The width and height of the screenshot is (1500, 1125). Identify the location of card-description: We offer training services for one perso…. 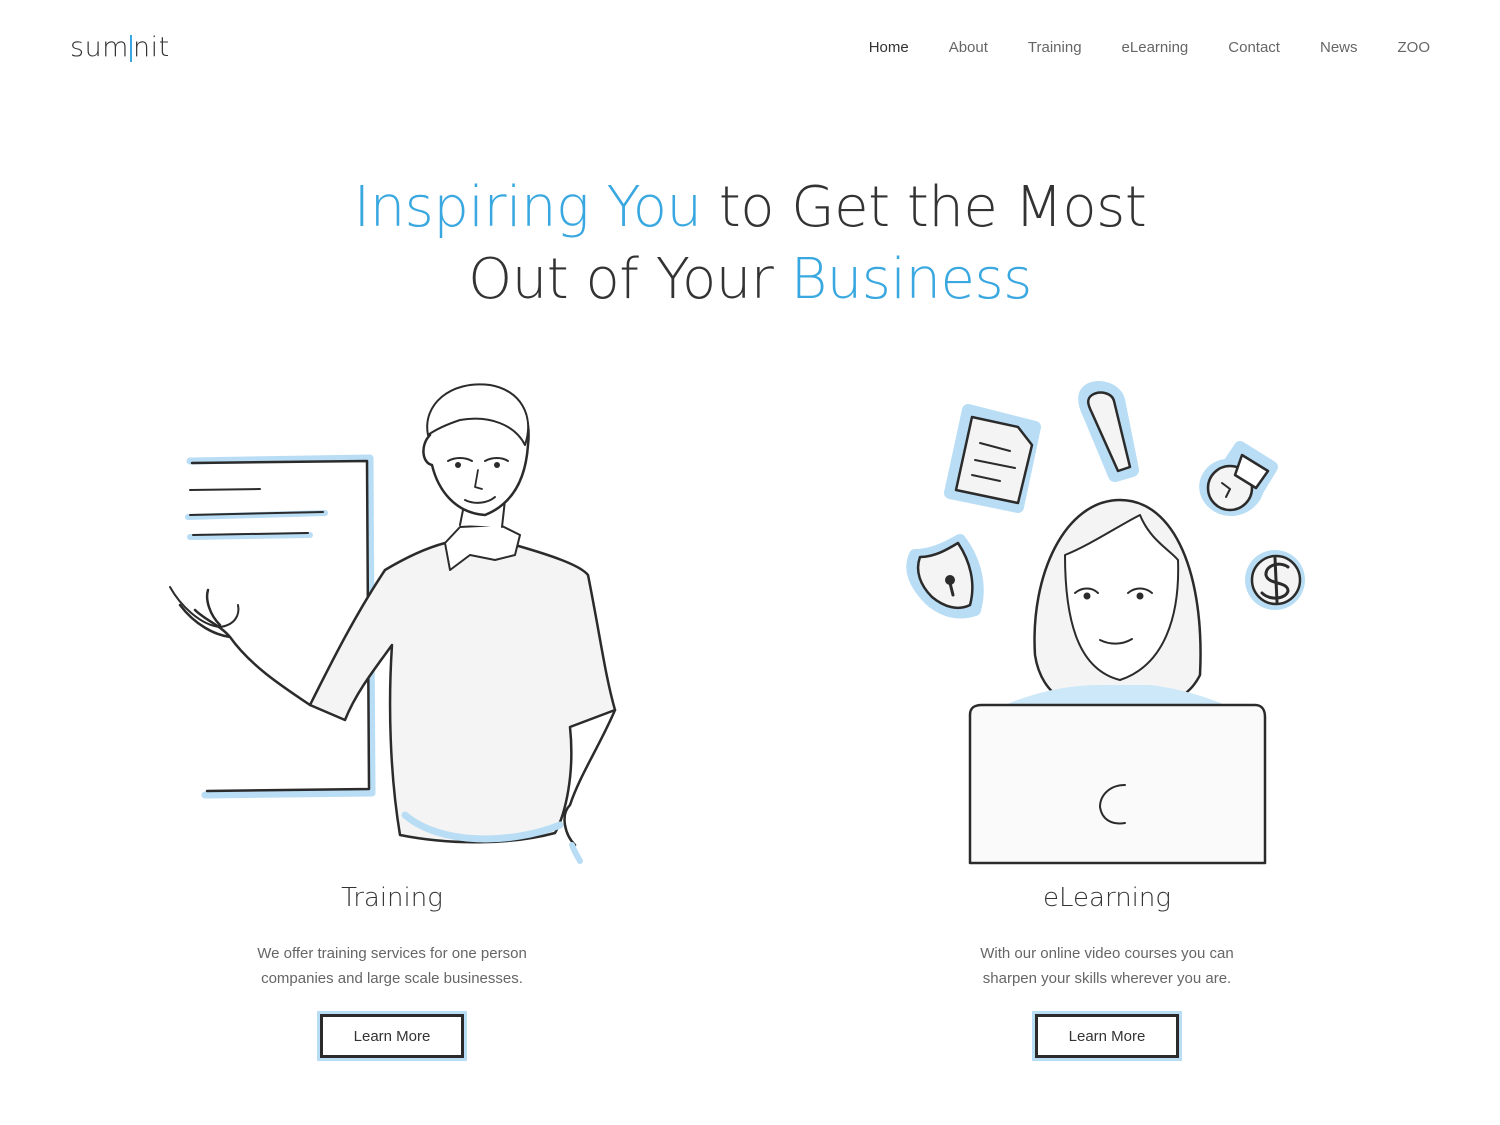
(392, 966).